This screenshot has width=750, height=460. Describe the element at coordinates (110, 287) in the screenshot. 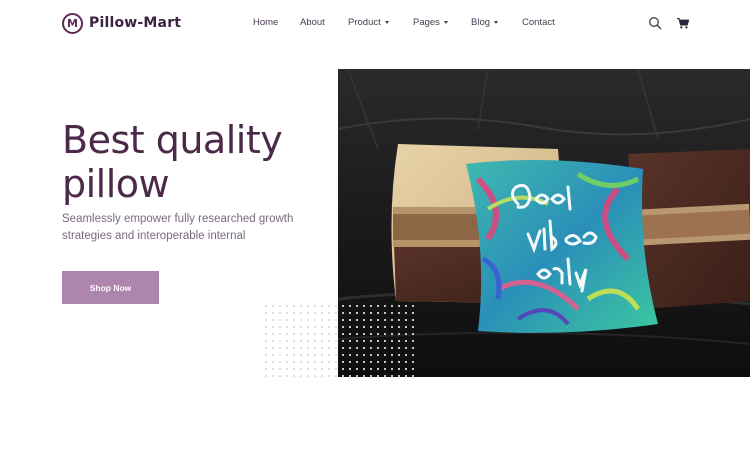

I see `shop-now-button: Shop Now` at that location.